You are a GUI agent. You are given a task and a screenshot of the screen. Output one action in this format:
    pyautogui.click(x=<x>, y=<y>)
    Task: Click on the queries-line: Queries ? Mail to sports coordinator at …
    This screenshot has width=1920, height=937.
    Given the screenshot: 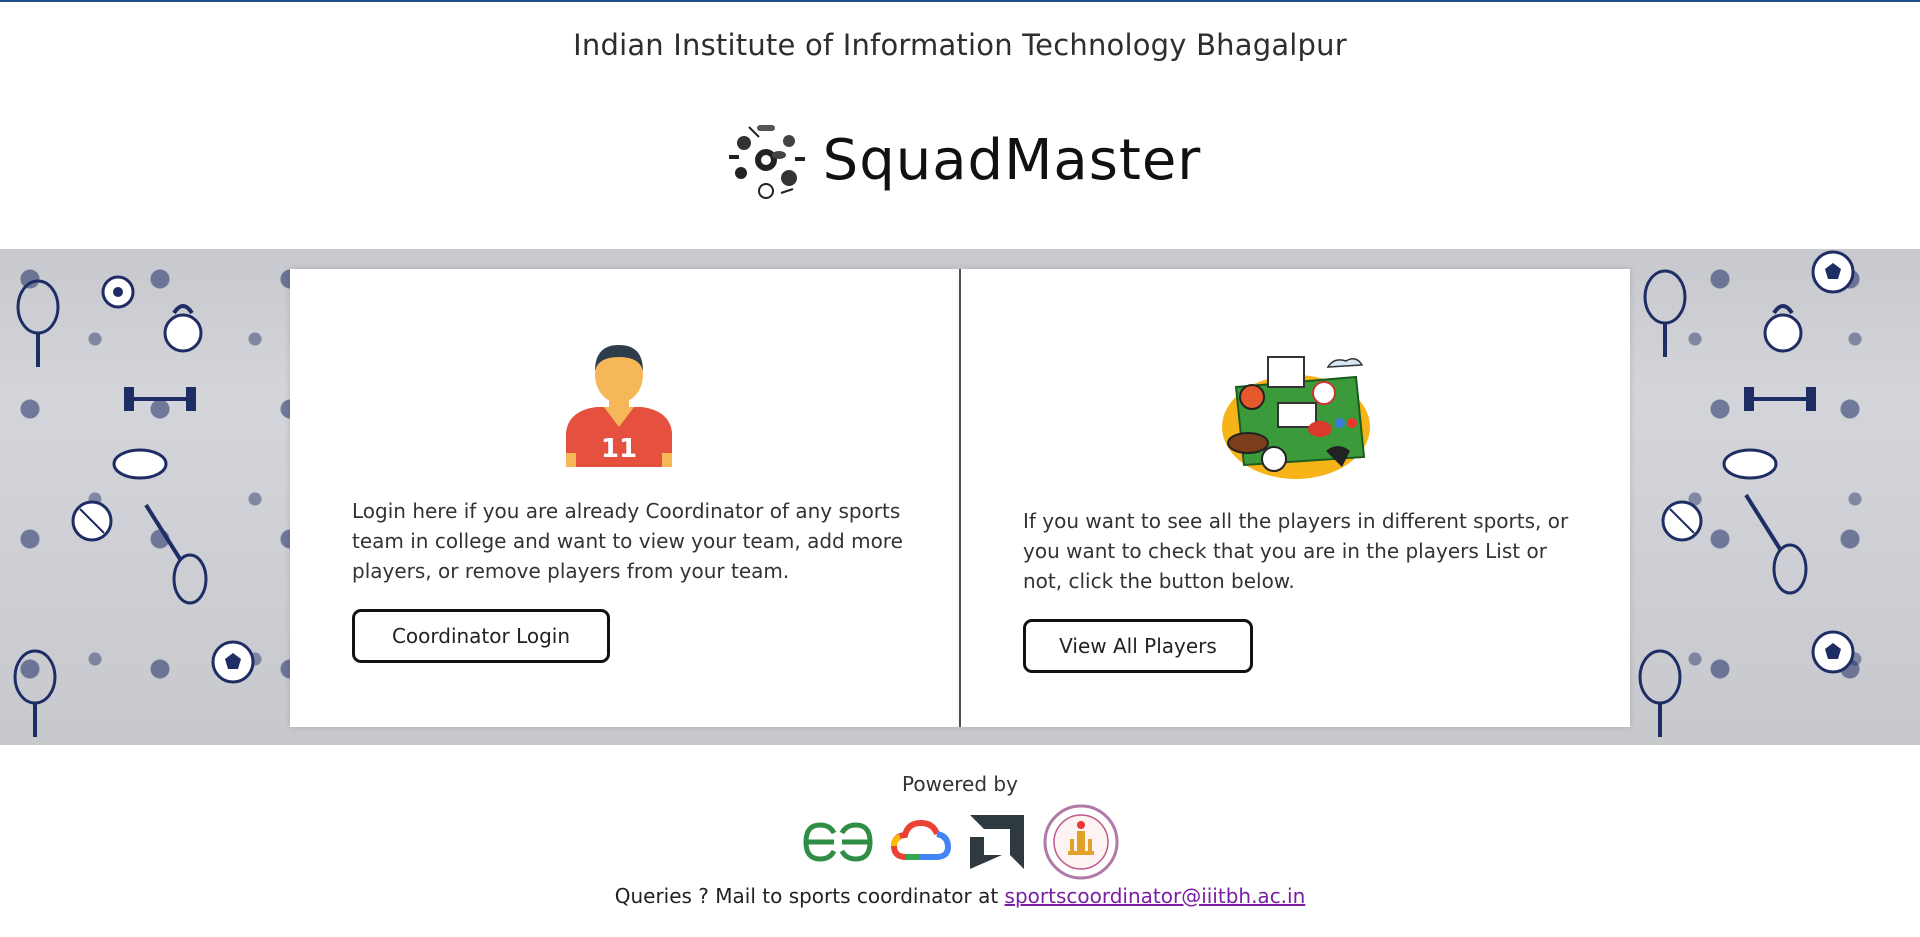 What is the action you would take?
    pyautogui.click(x=960, y=896)
    